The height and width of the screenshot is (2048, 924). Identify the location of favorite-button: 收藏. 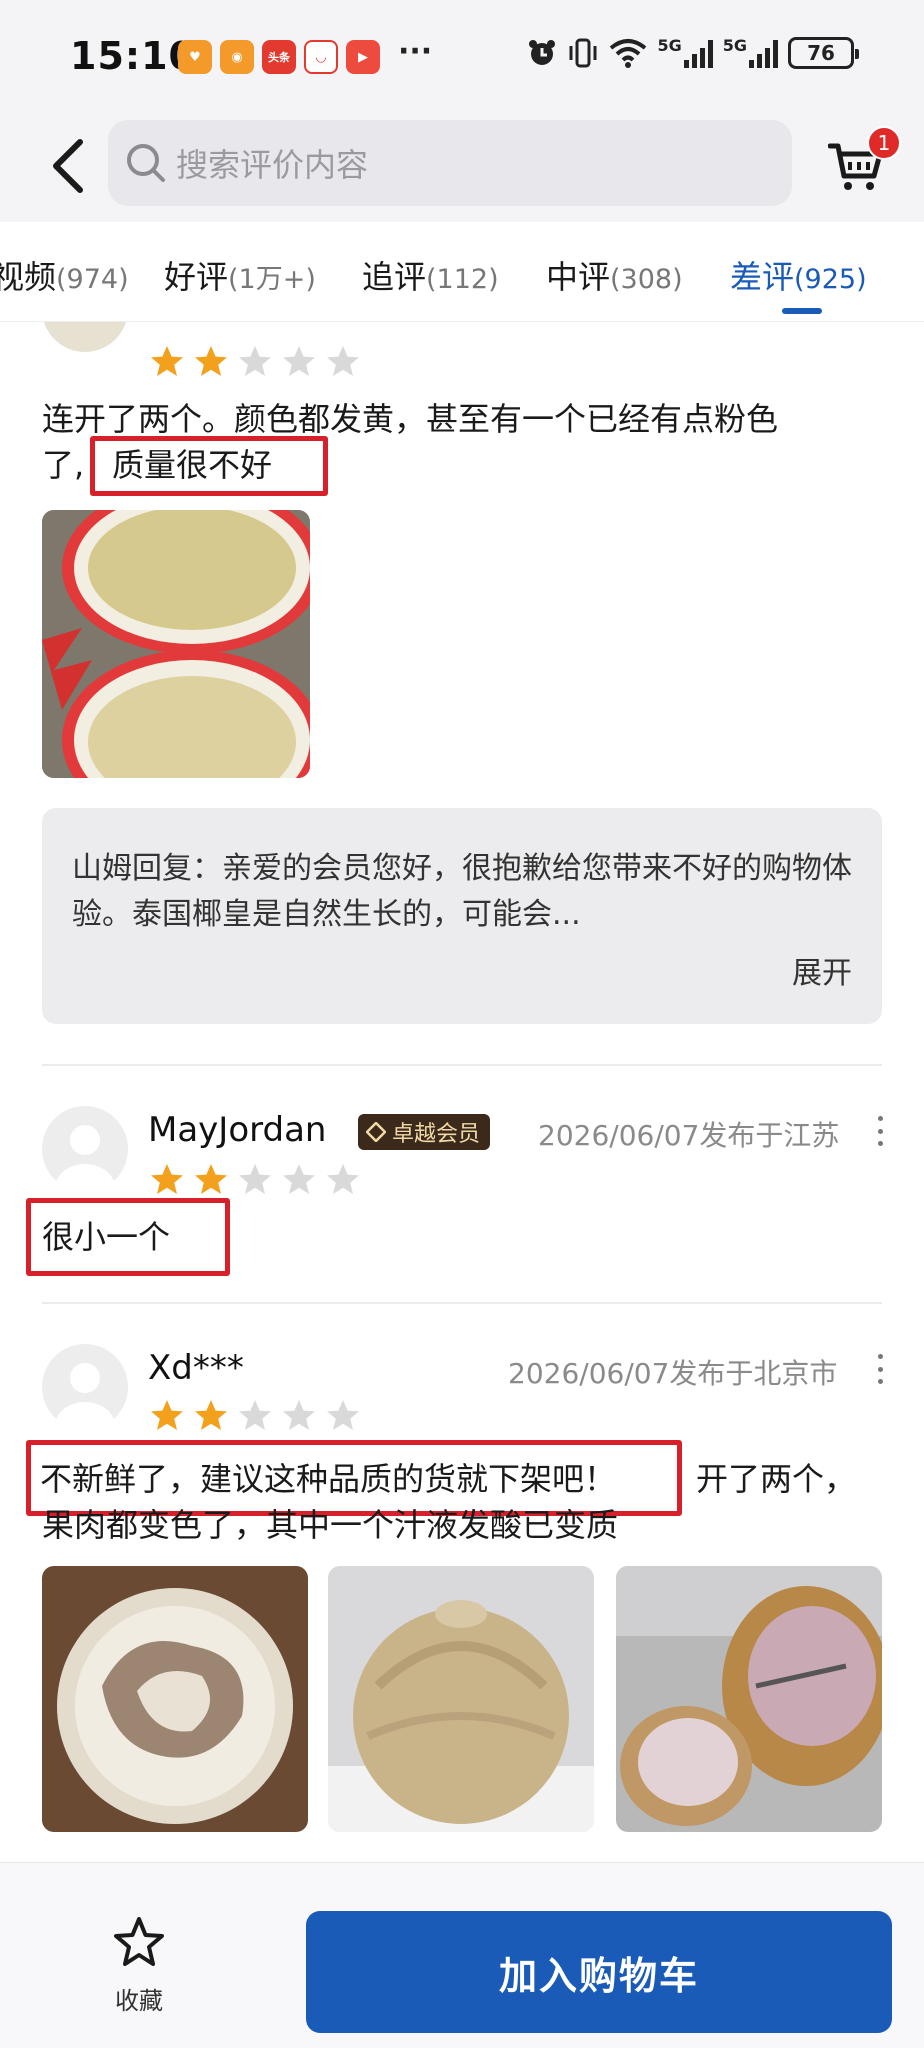
(139, 1965).